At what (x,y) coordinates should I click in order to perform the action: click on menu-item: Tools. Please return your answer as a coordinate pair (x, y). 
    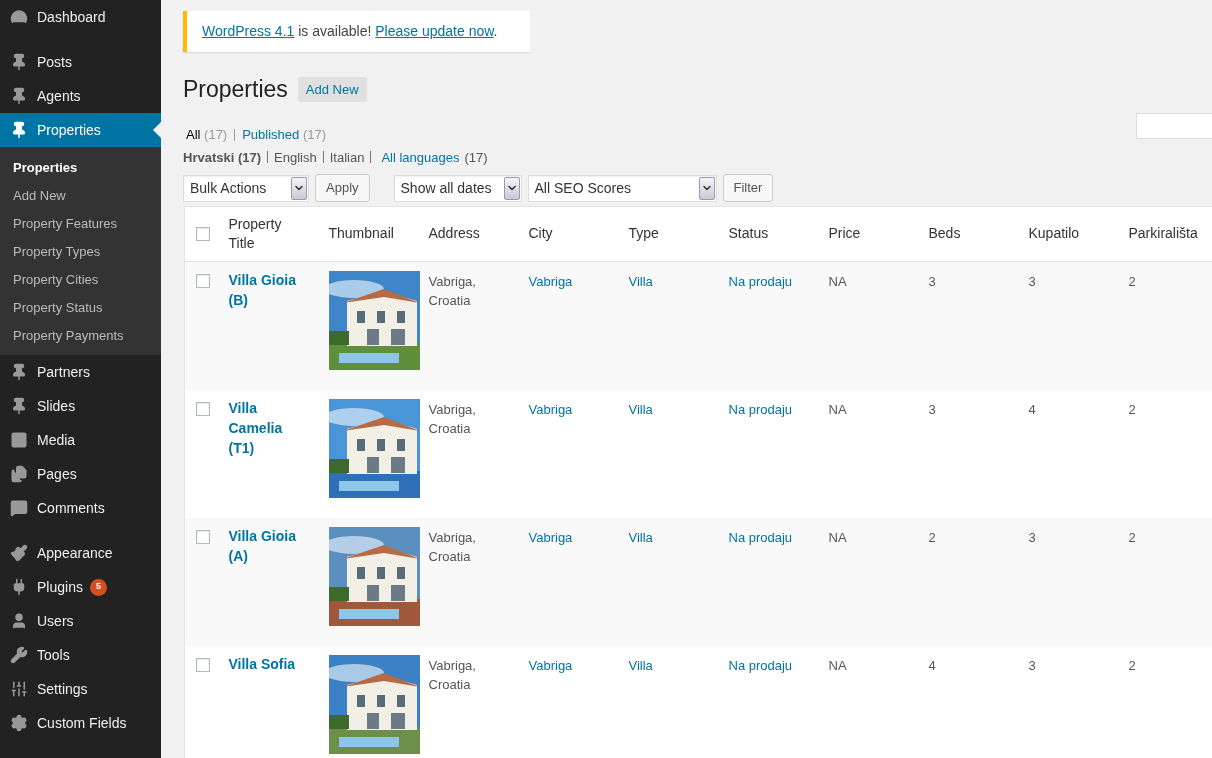
    Looking at the image, I should click on (80, 655).